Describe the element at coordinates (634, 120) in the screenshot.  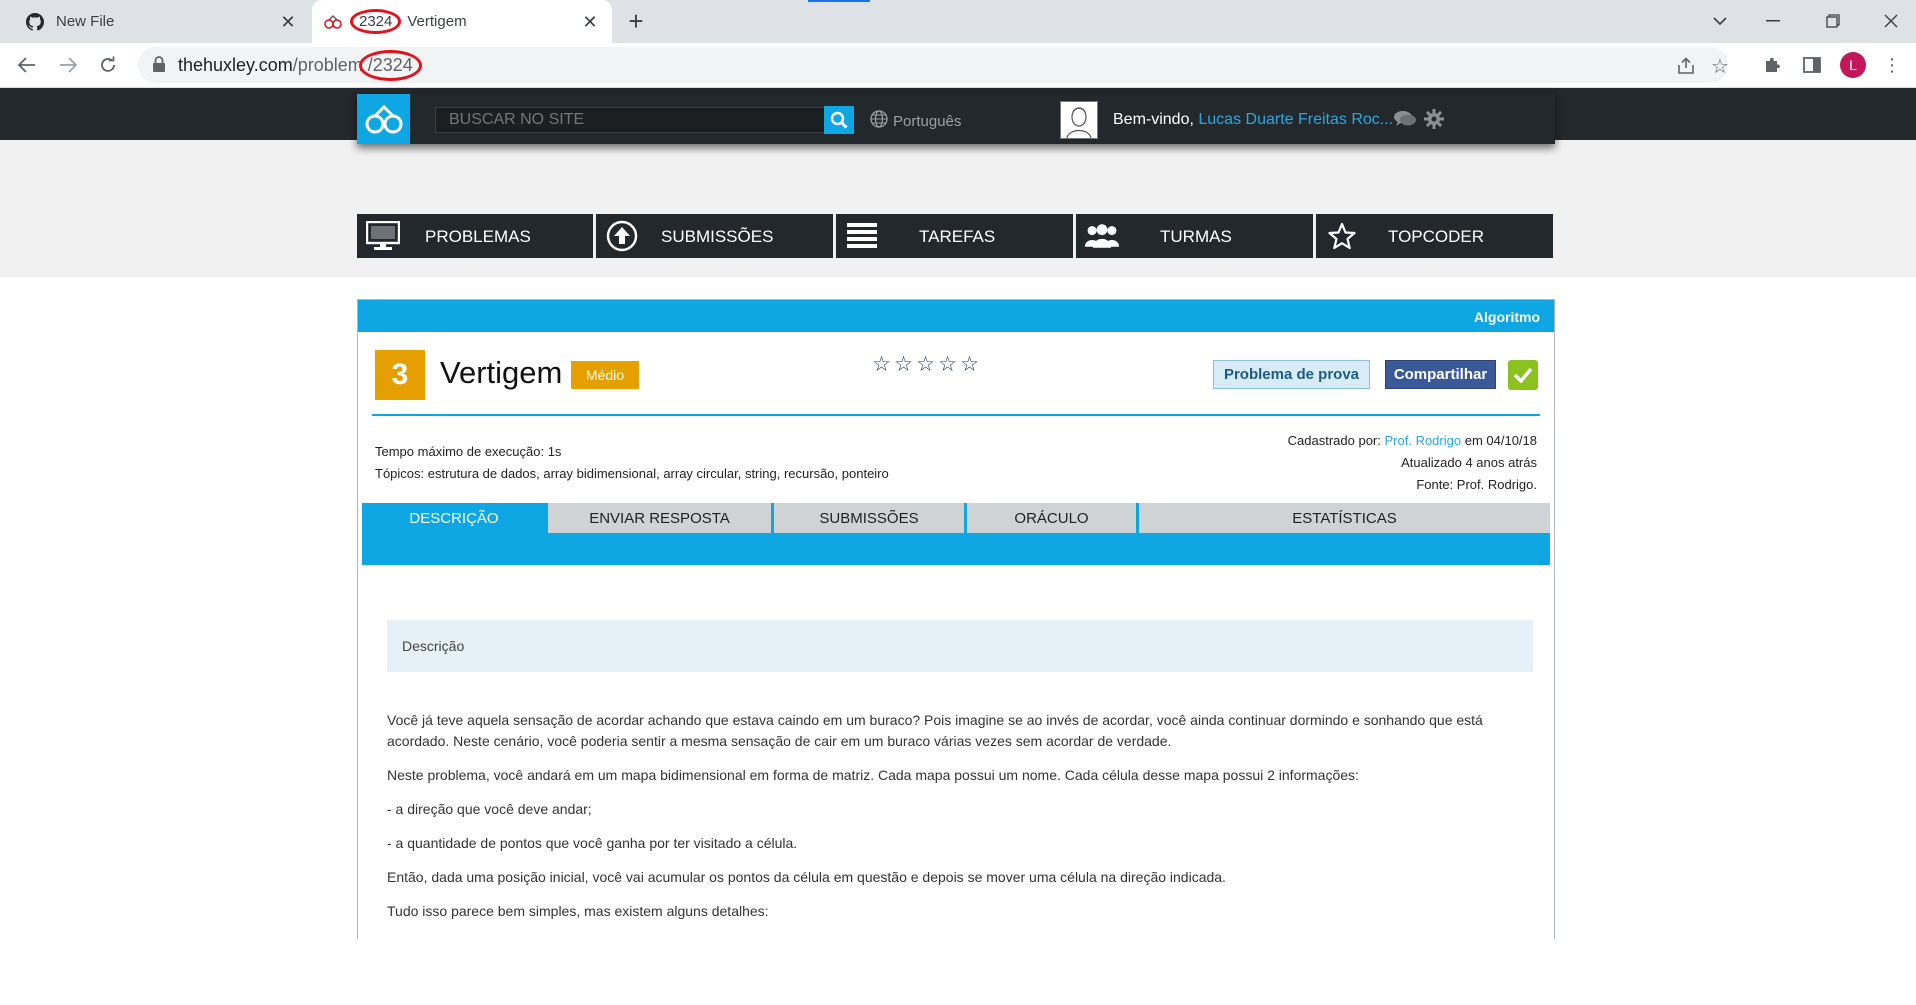
I see `site-search-input` at that location.